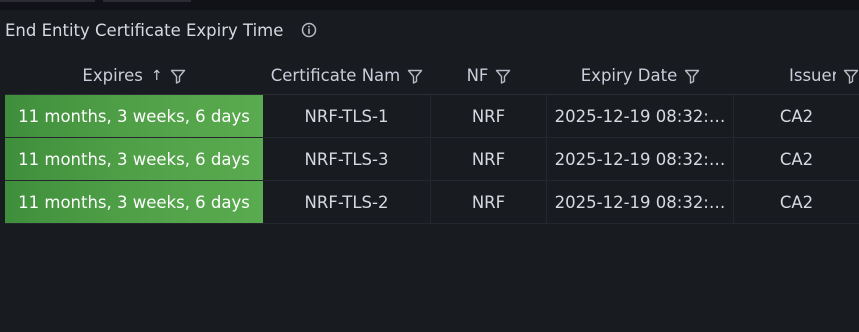  I want to click on top-bar, so click(429, 5).